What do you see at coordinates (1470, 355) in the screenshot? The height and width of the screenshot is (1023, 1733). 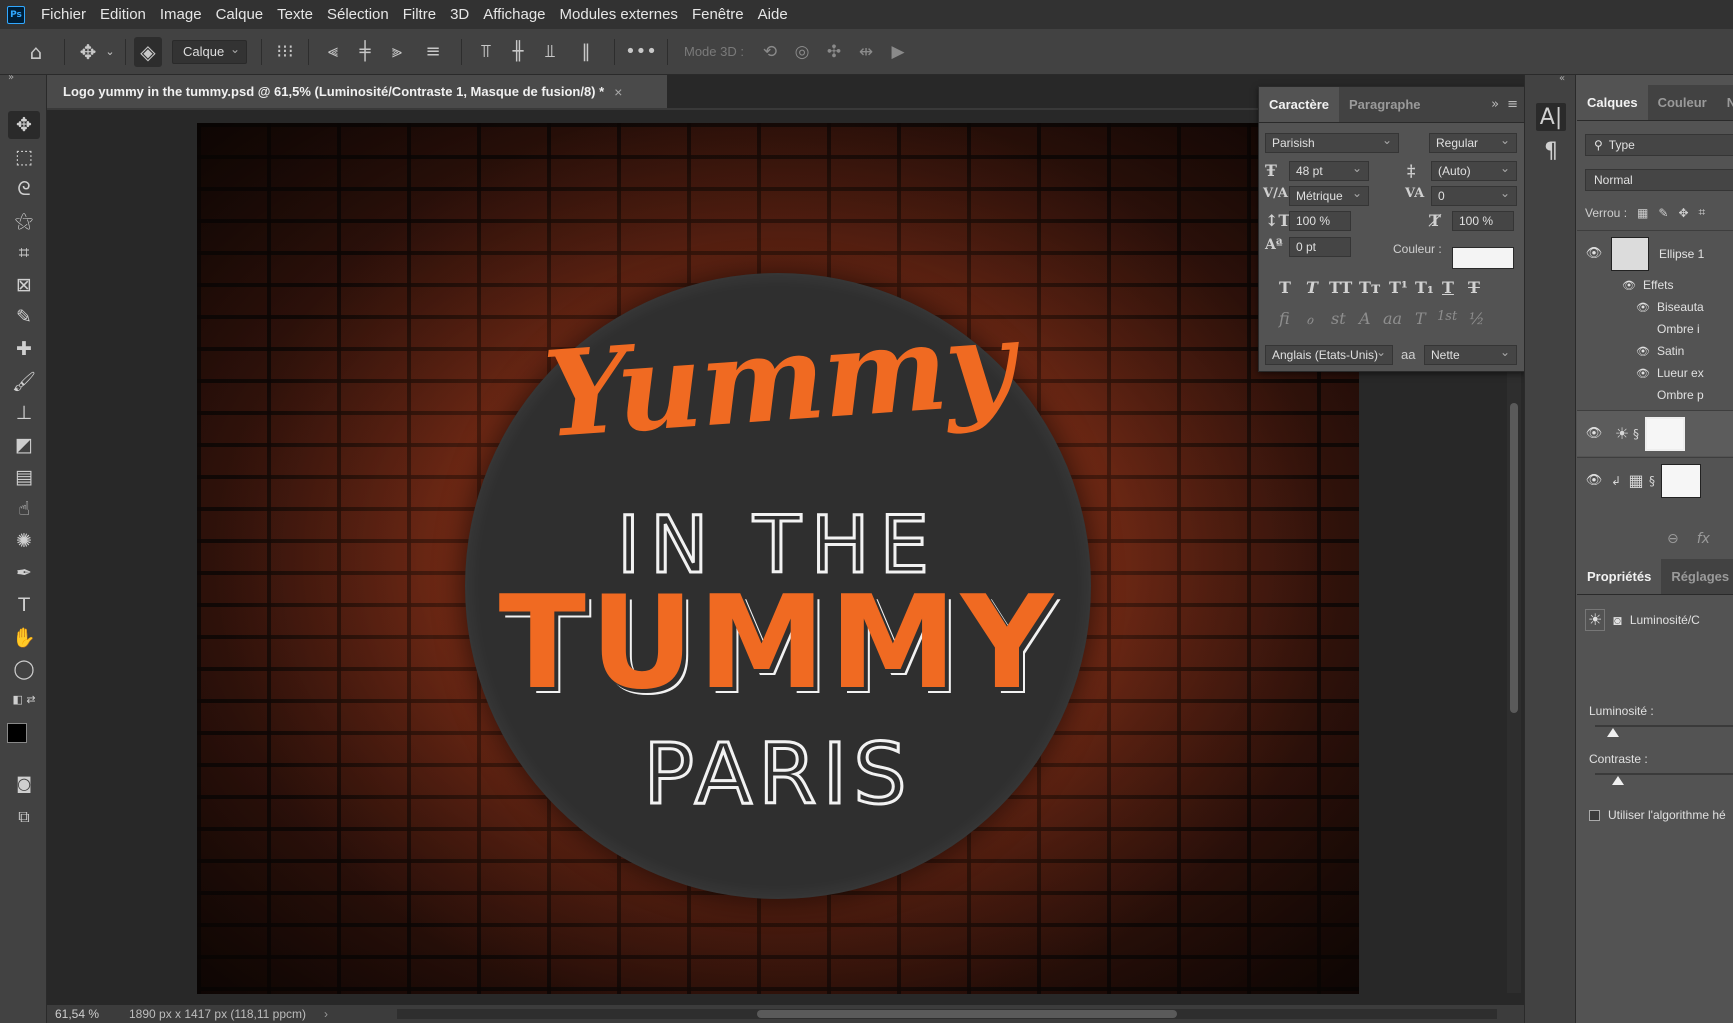 I see `antialias-dropdown: Nette` at bounding box center [1470, 355].